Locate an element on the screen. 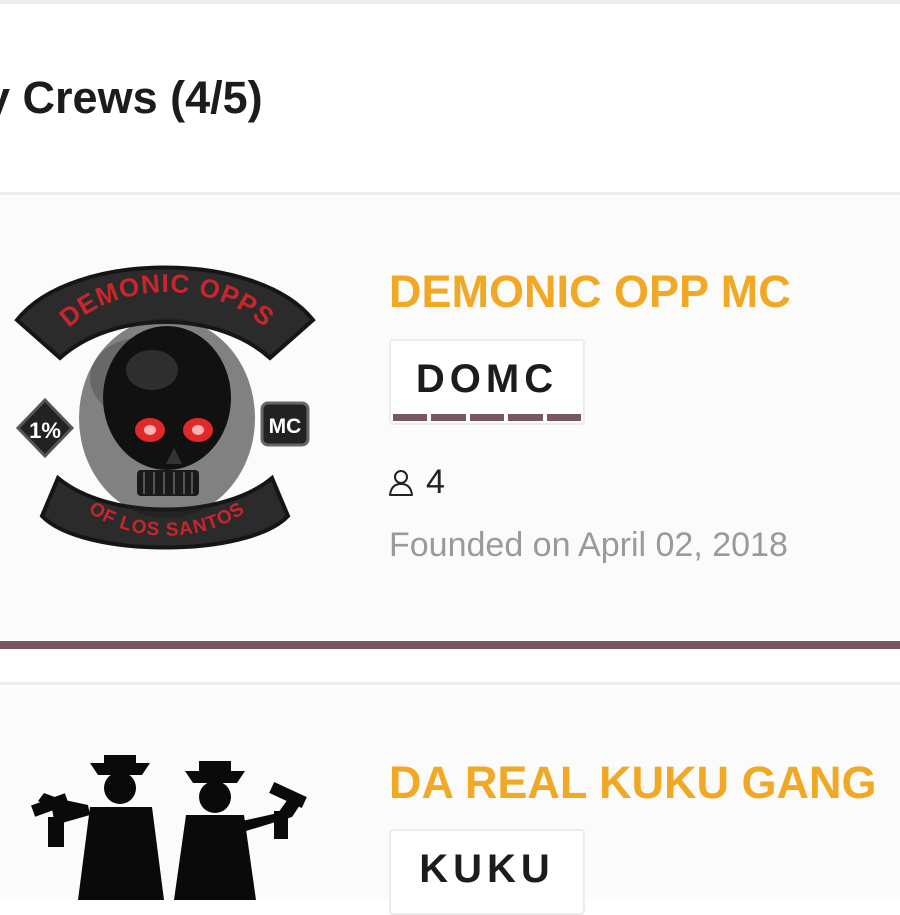 This screenshot has height=915, width=900. crew-tag-badge: DOMC is located at coordinates (487, 382).